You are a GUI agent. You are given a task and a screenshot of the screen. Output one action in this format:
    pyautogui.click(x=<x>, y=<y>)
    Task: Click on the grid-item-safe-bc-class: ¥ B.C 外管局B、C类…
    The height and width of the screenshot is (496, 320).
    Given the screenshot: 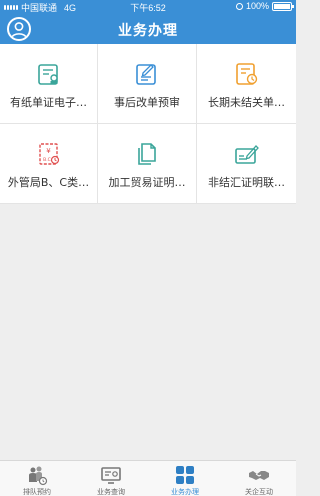 What is the action you would take?
    pyautogui.click(x=49, y=164)
    